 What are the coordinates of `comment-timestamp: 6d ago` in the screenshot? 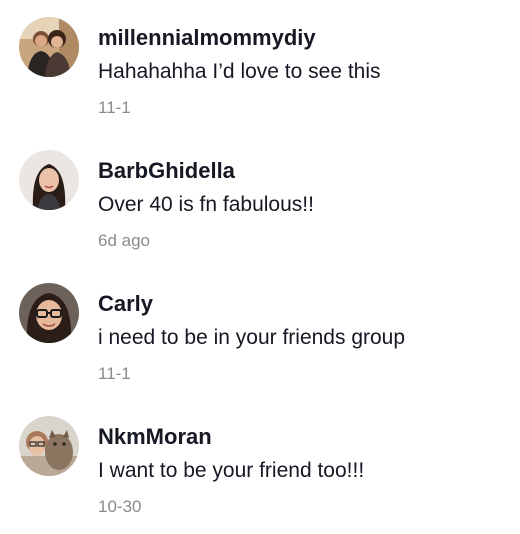 It's located at (124, 240).